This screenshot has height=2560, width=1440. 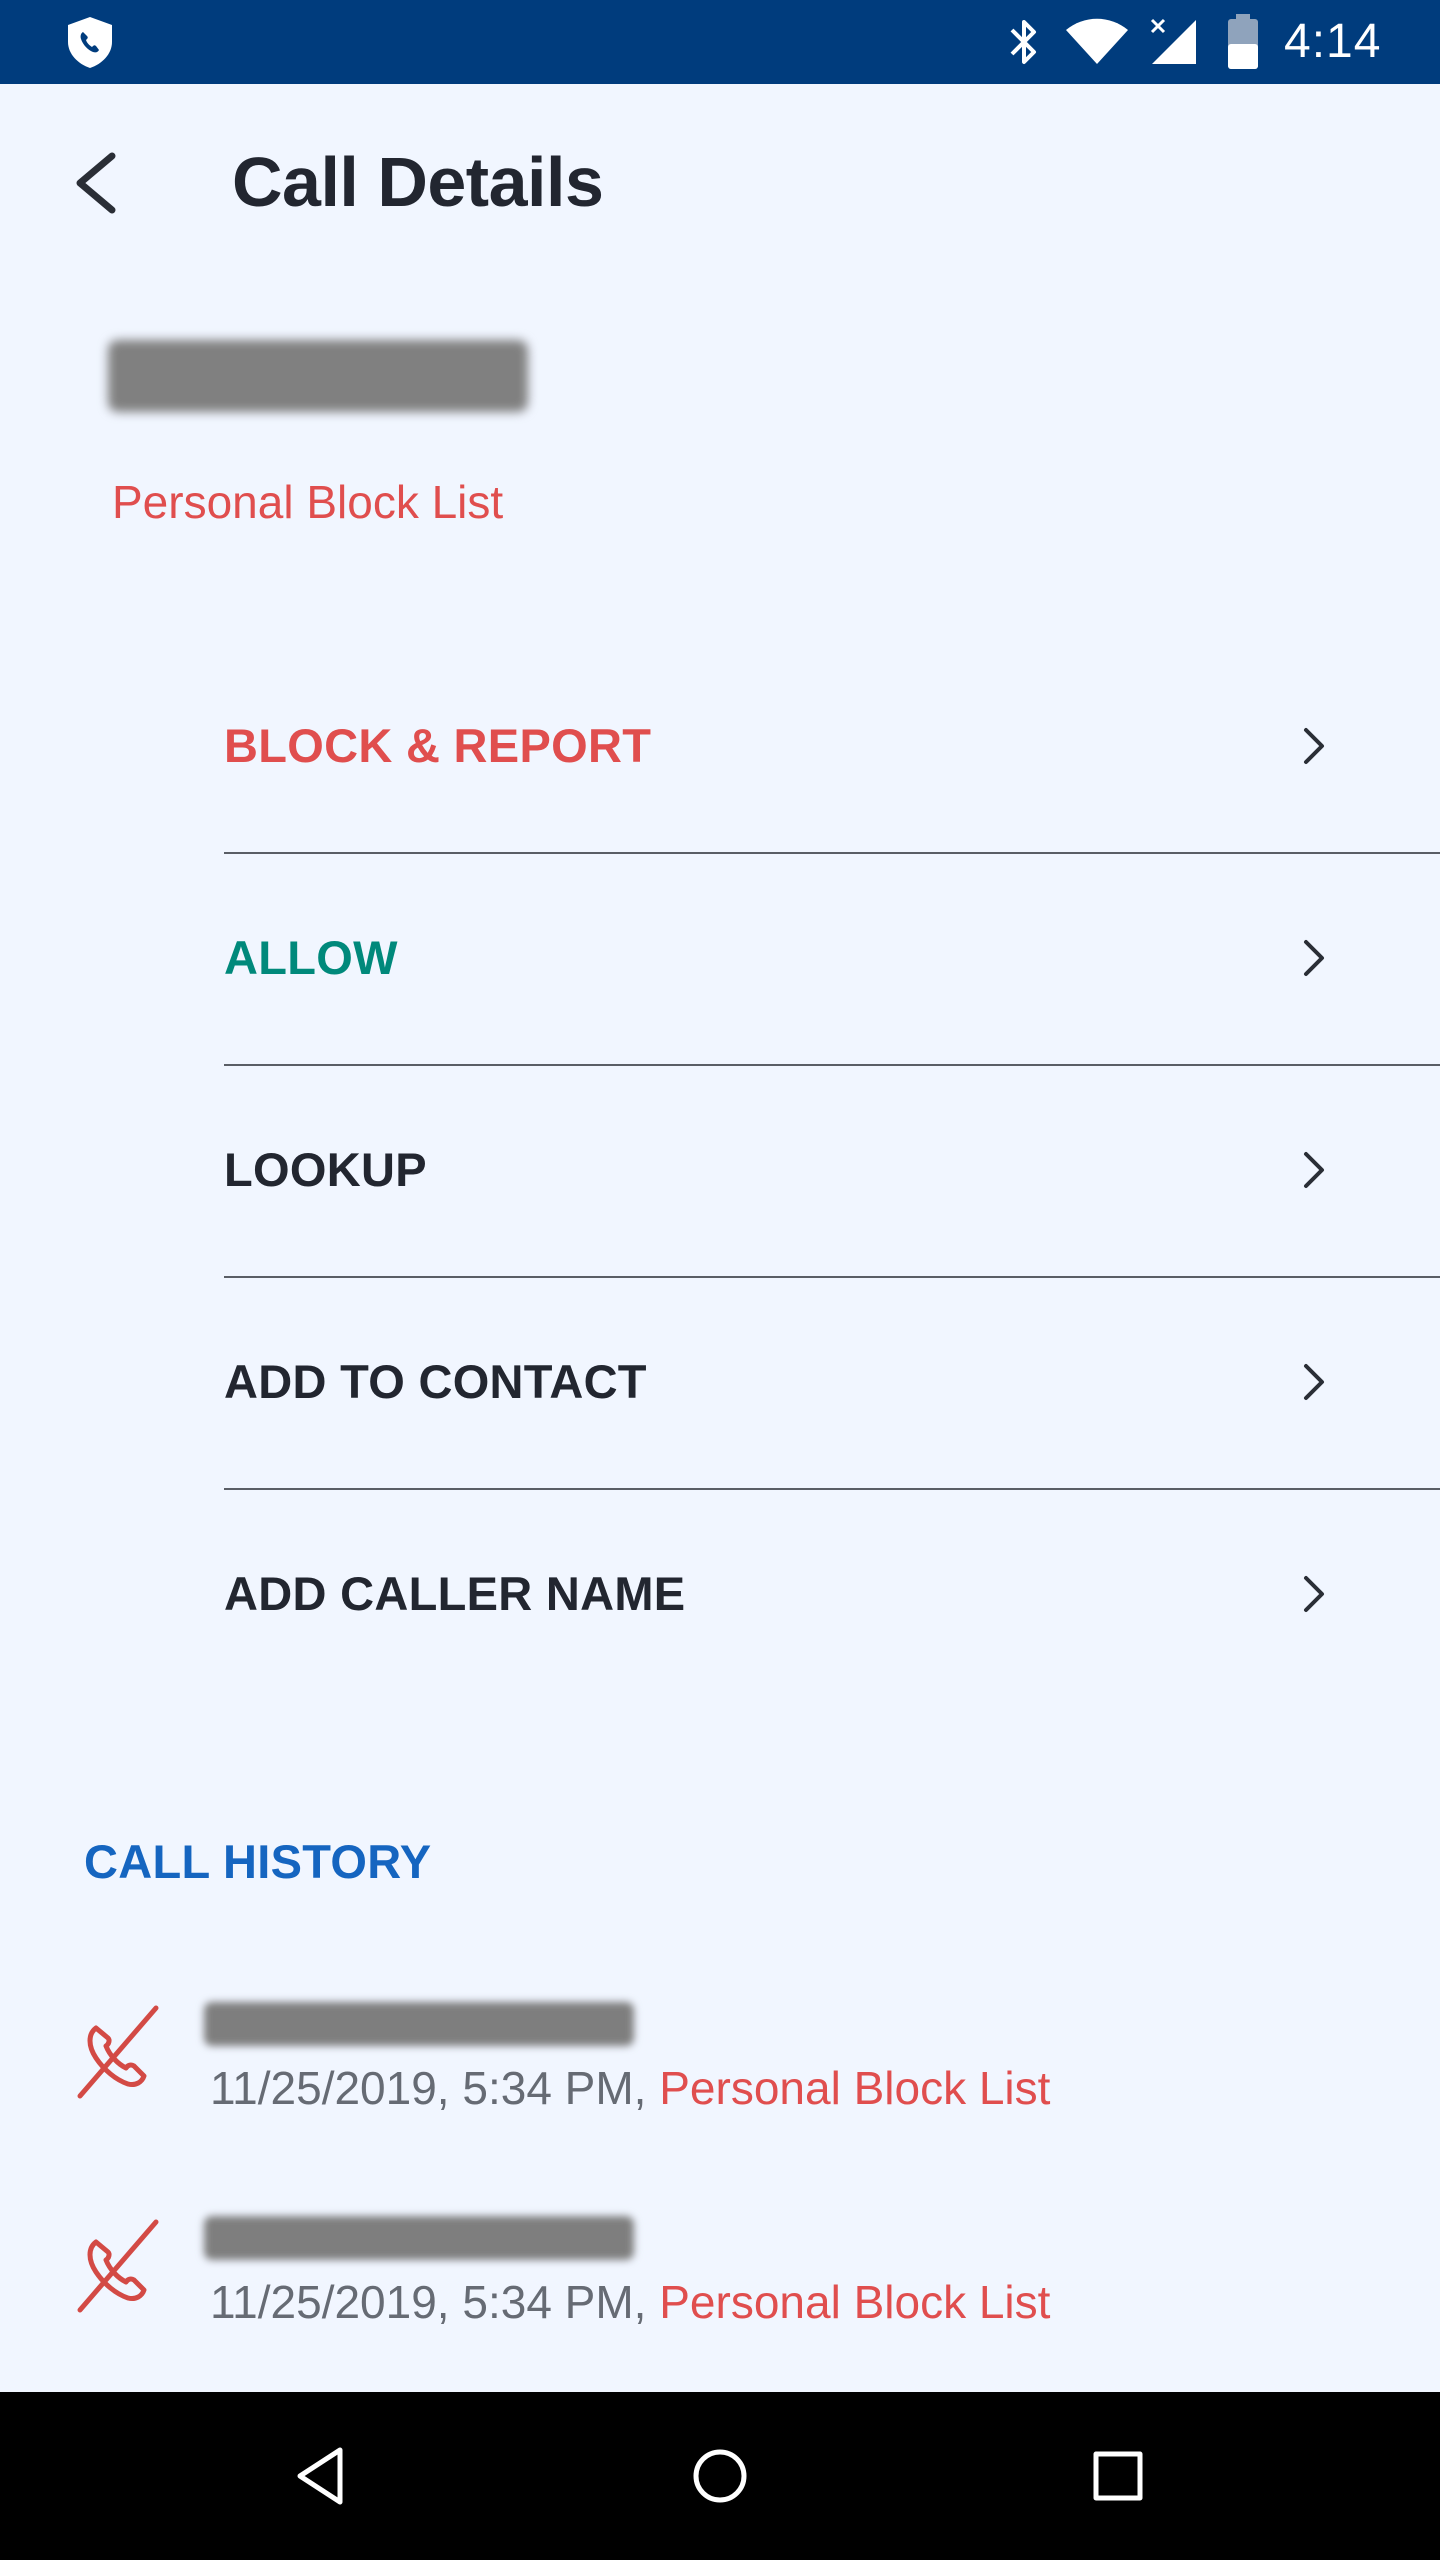 What do you see at coordinates (832, 1172) in the screenshot?
I see `lookup-row: LOOKUP` at bounding box center [832, 1172].